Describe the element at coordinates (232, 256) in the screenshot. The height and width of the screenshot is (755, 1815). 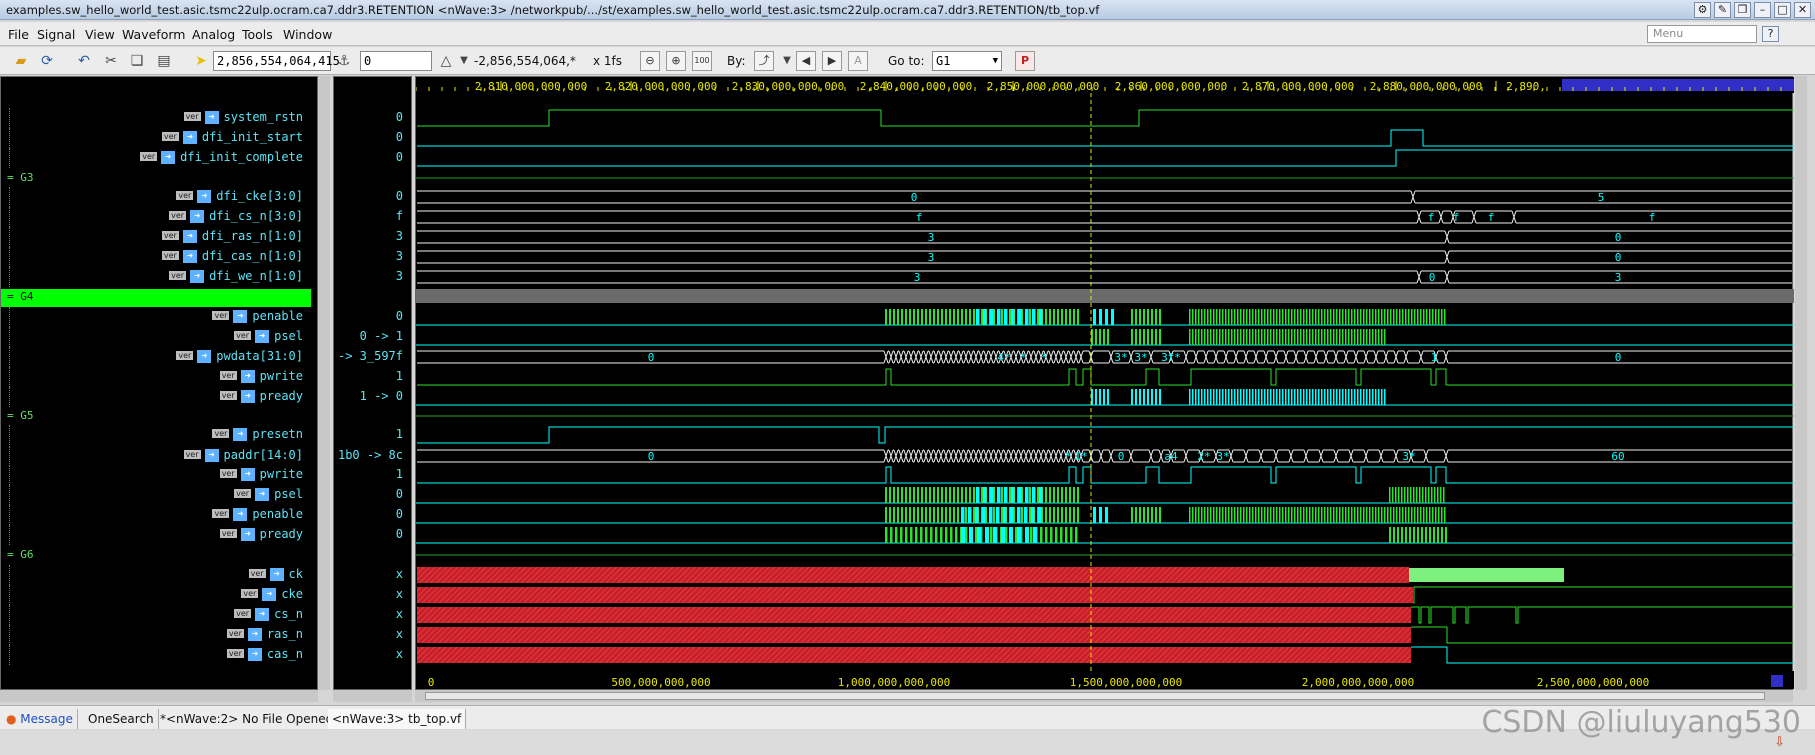
I see `signal-name: ver ➜ dfi_cas_n[1:0]` at that location.